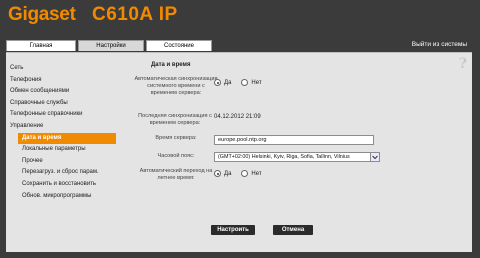 The width and height of the screenshot is (480, 258). What do you see at coordinates (176, 138) in the screenshot?
I see `time-server-label: Время сервера:` at bounding box center [176, 138].